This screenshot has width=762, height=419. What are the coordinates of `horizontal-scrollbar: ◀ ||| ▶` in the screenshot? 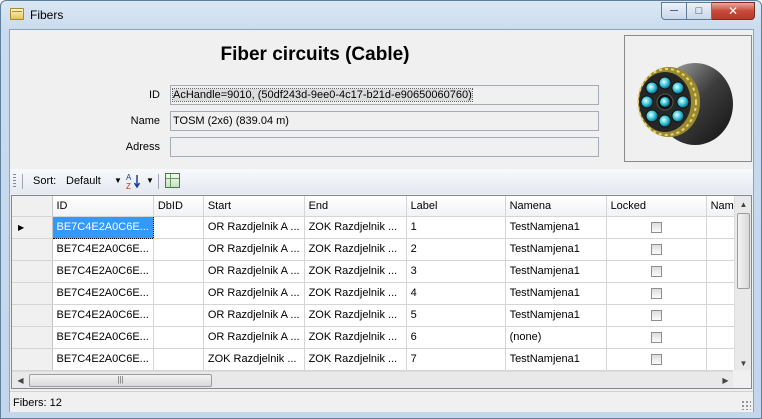 It's located at (373, 379).